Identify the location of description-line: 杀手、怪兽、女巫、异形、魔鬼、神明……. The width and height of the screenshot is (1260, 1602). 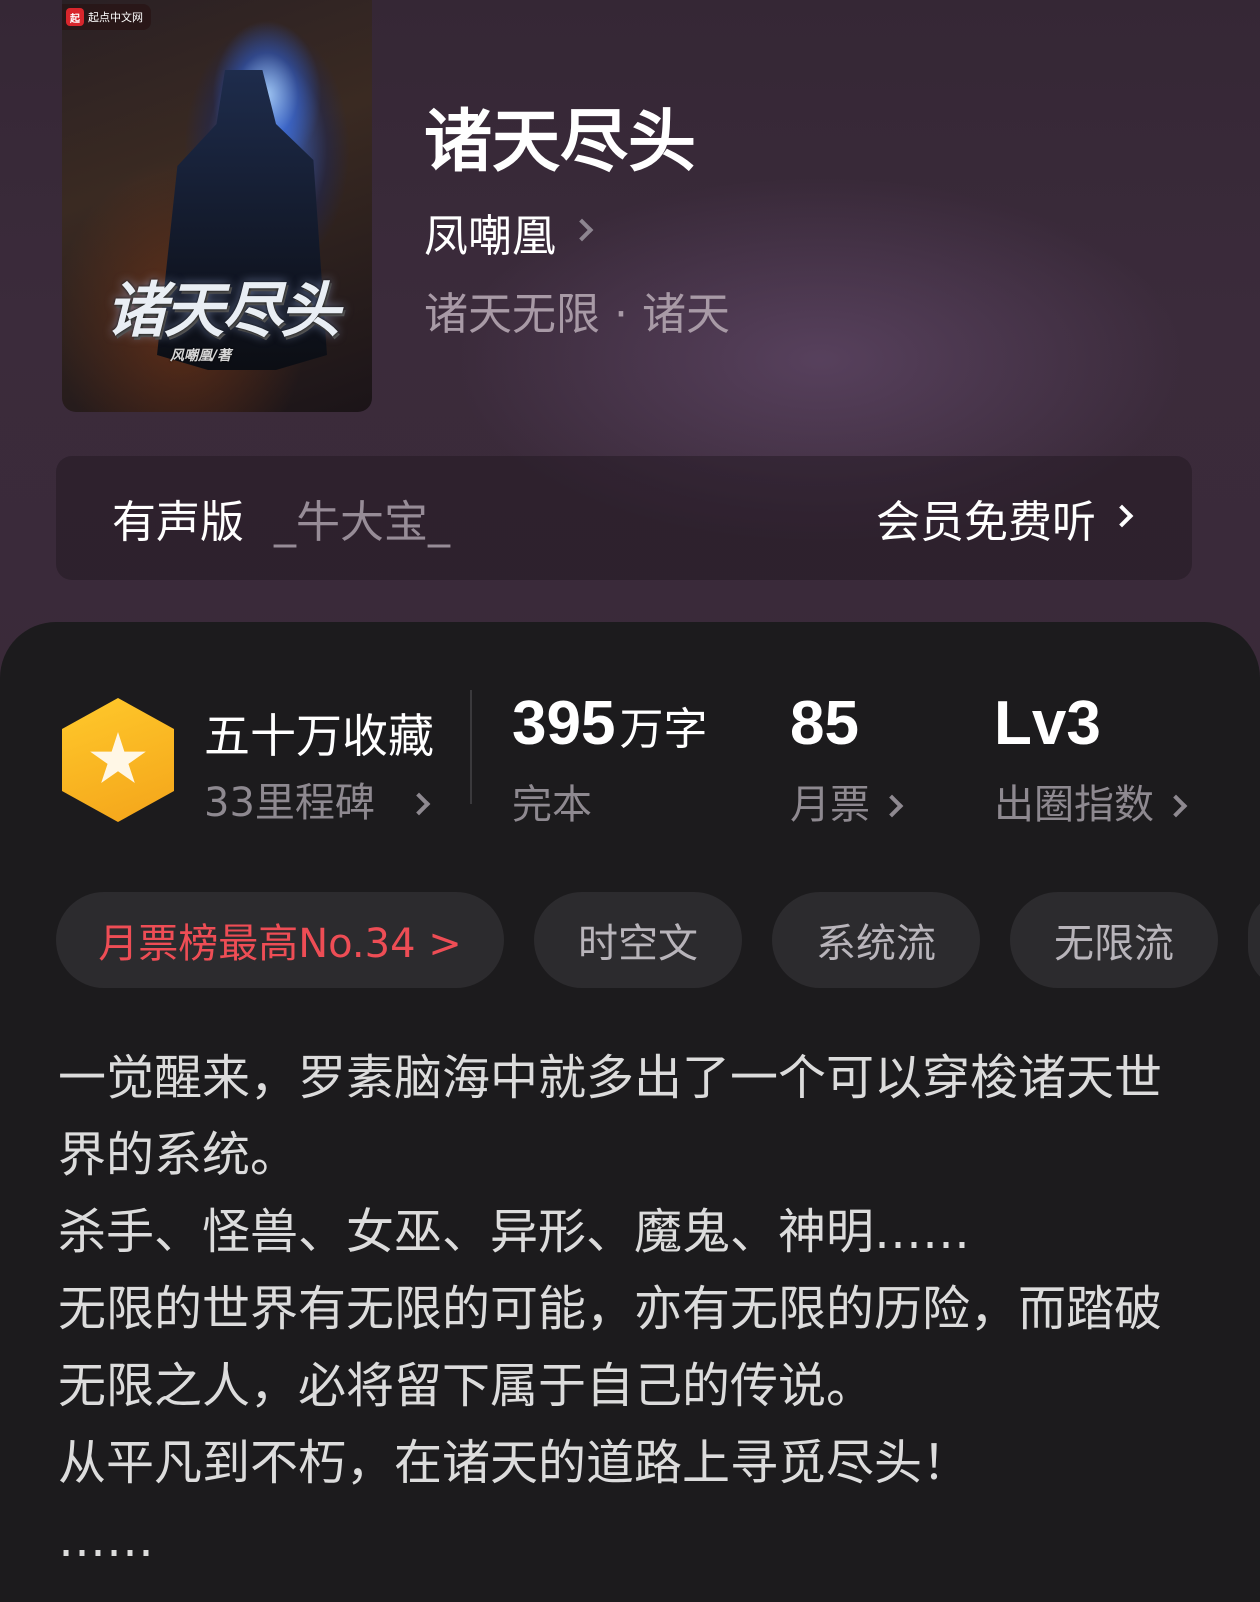
(514, 1232).